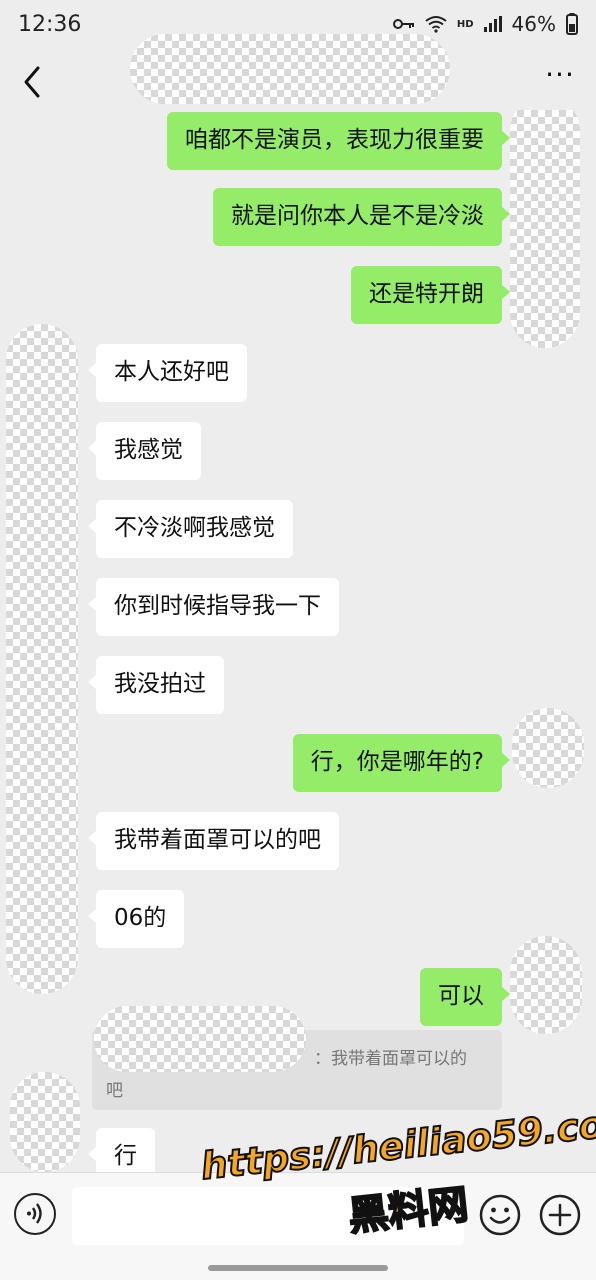 This screenshot has height=1280, width=596. What do you see at coordinates (492, 24) in the screenshot?
I see `signal-icon` at bounding box center [492, 24].